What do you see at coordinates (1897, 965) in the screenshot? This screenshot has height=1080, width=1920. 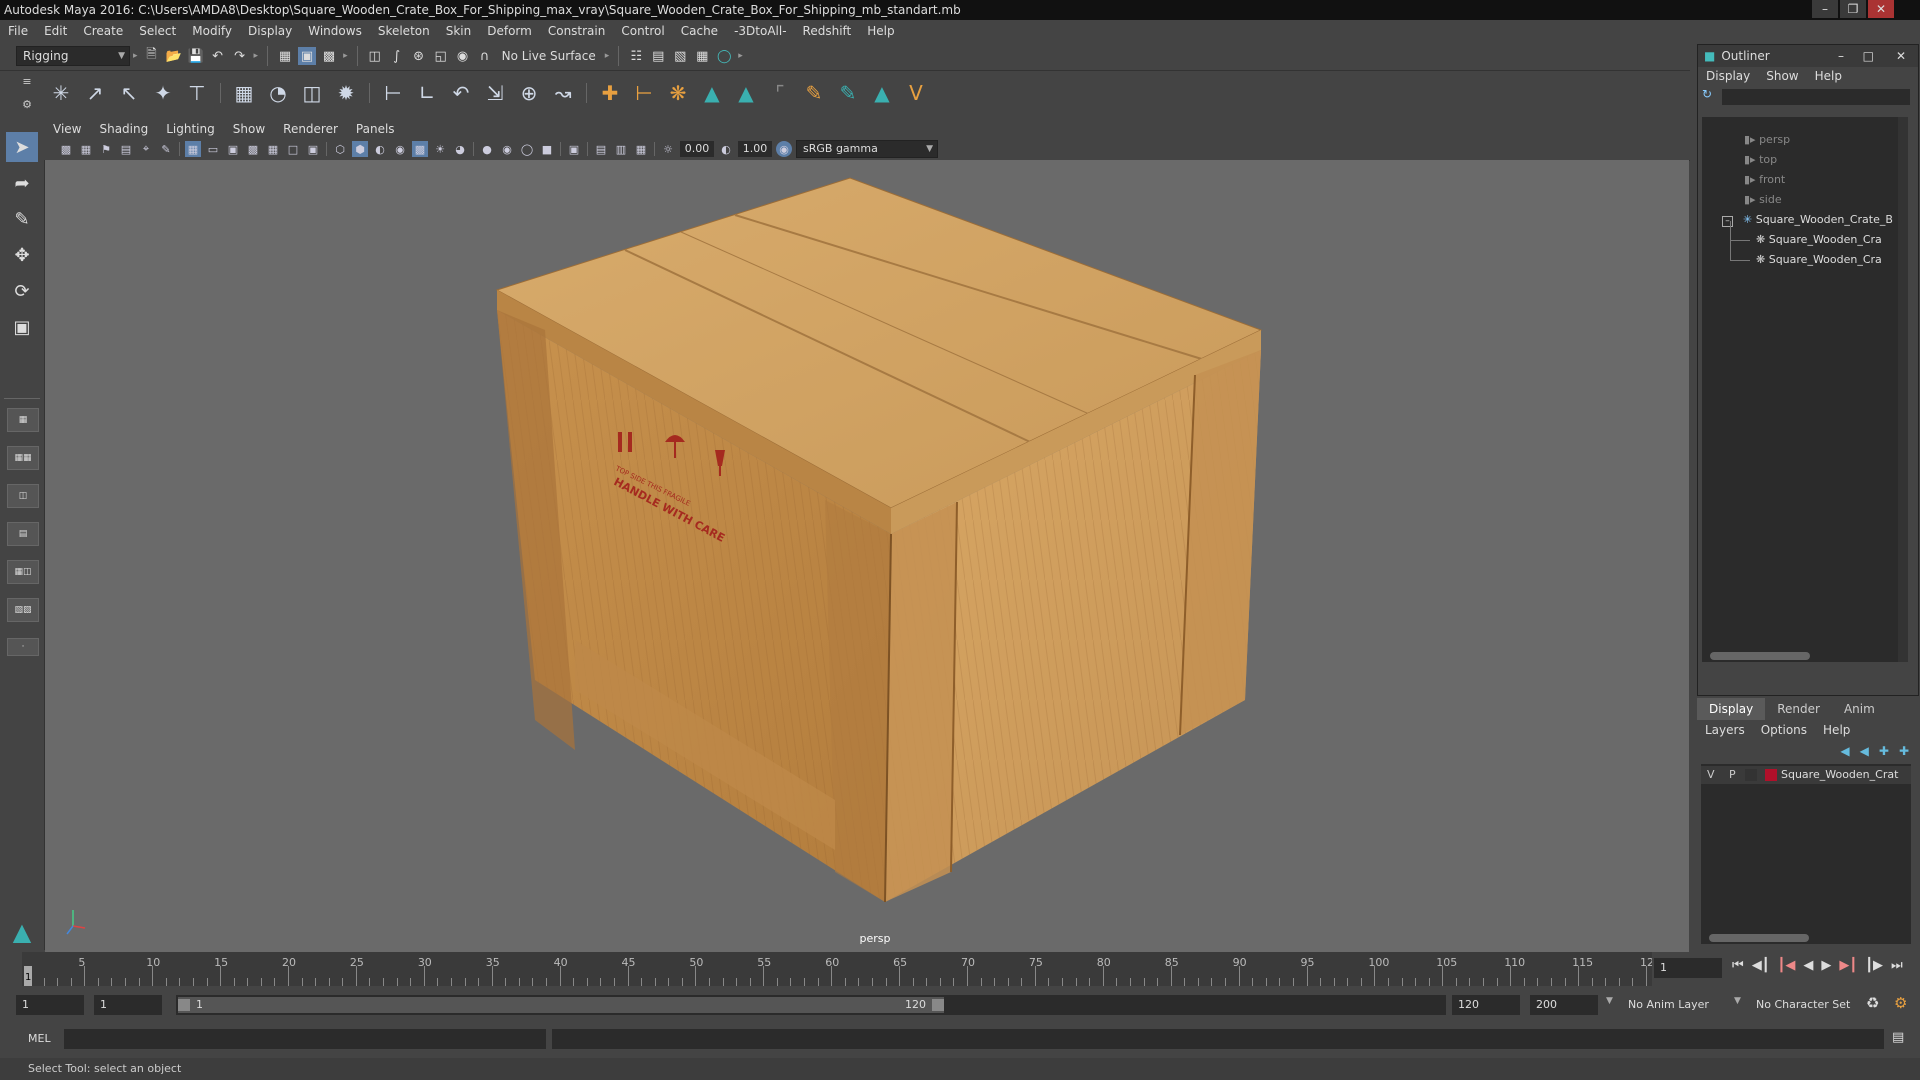 I see `go-to-end-icon: ⏭` at bounding box center [1897, 965].